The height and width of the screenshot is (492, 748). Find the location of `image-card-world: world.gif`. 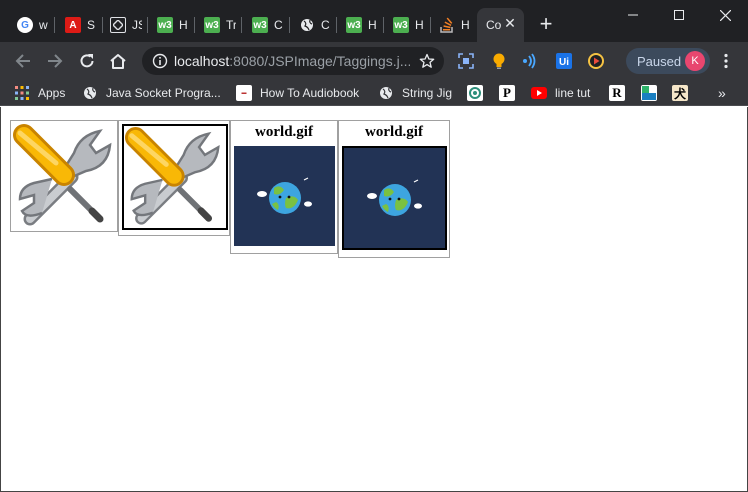

image-card-world: world.gif is located at coordinates (284, 187).